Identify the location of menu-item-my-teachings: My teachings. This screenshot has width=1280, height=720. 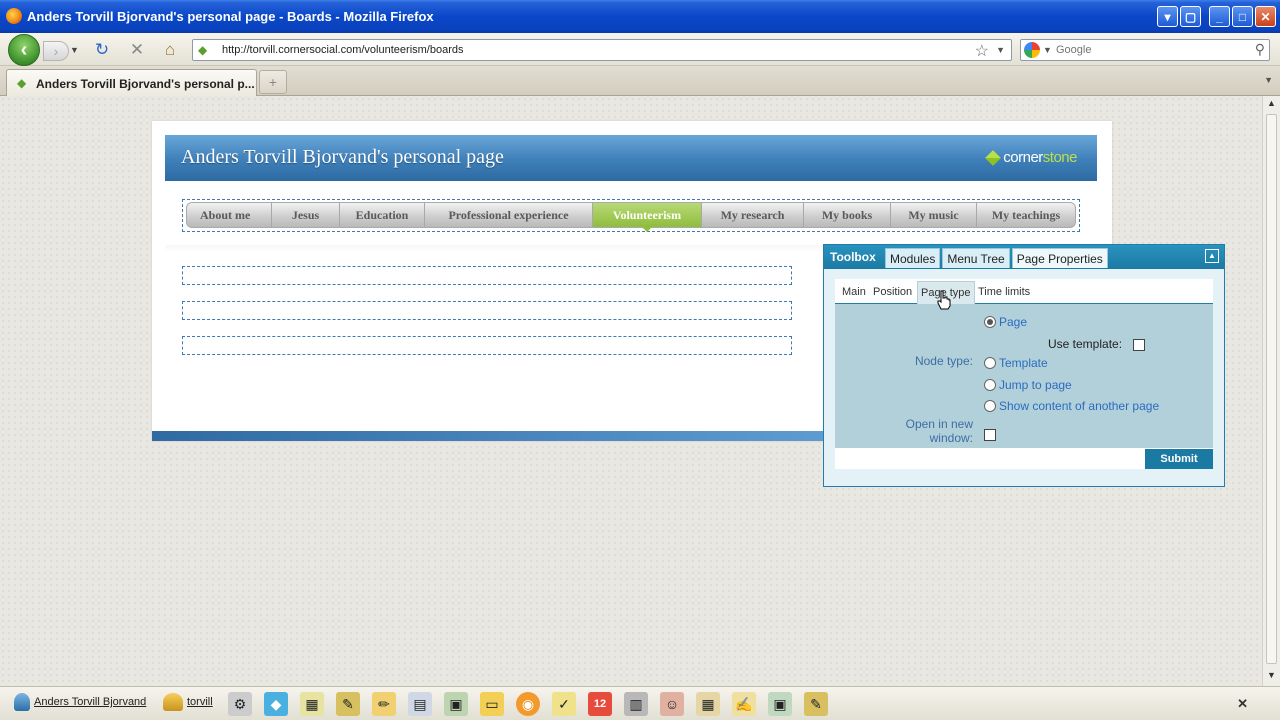
(1026, 215).